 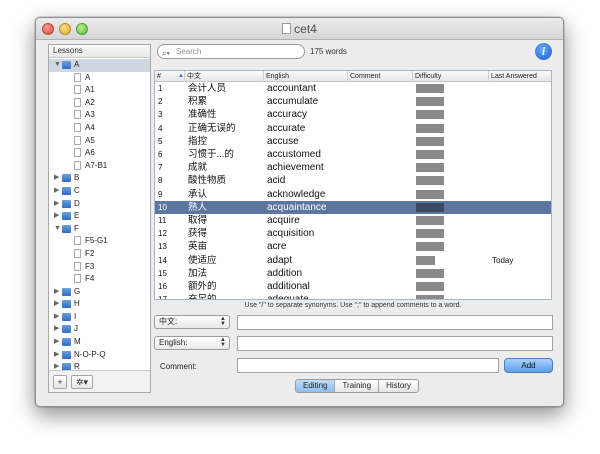 I want to click on sidebar-item: F5-G1, so click(x=99, y=241).